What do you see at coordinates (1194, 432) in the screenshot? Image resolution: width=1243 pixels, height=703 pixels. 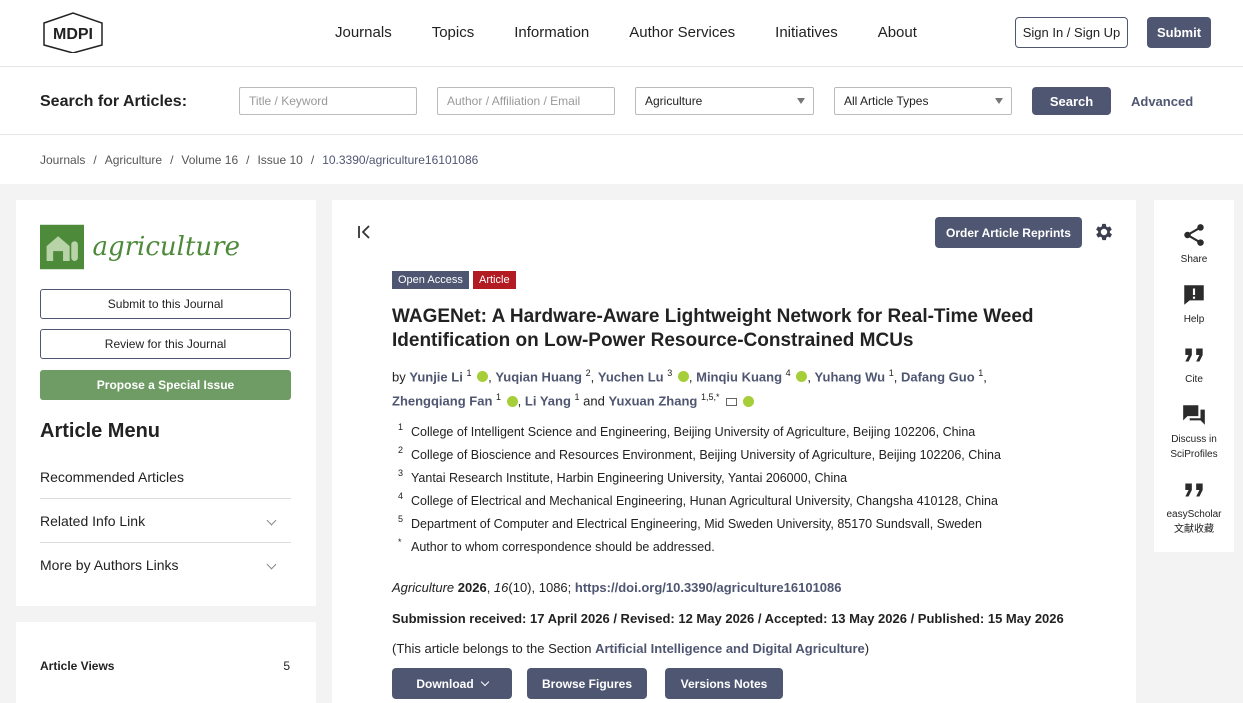 I see `discuss-tool: Discuss in SciProfiles` at bounding box center [1194, 432].